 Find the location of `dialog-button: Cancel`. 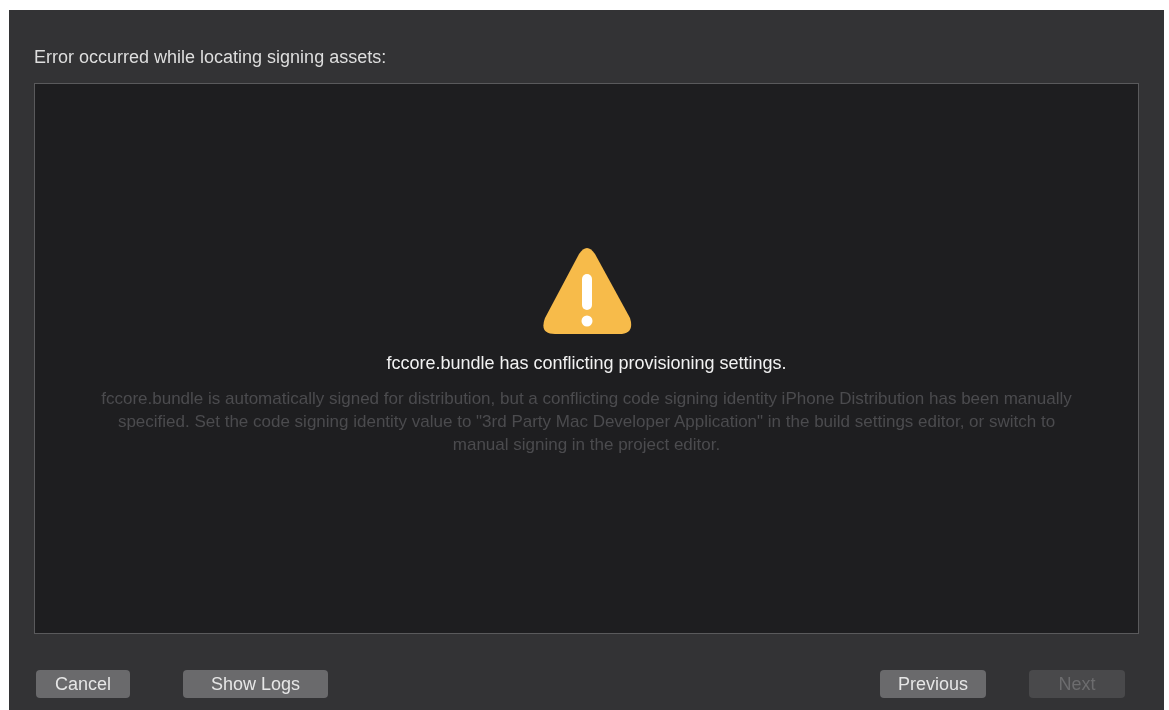

dialog-button: Cancel is located at coordinates (83, 684).